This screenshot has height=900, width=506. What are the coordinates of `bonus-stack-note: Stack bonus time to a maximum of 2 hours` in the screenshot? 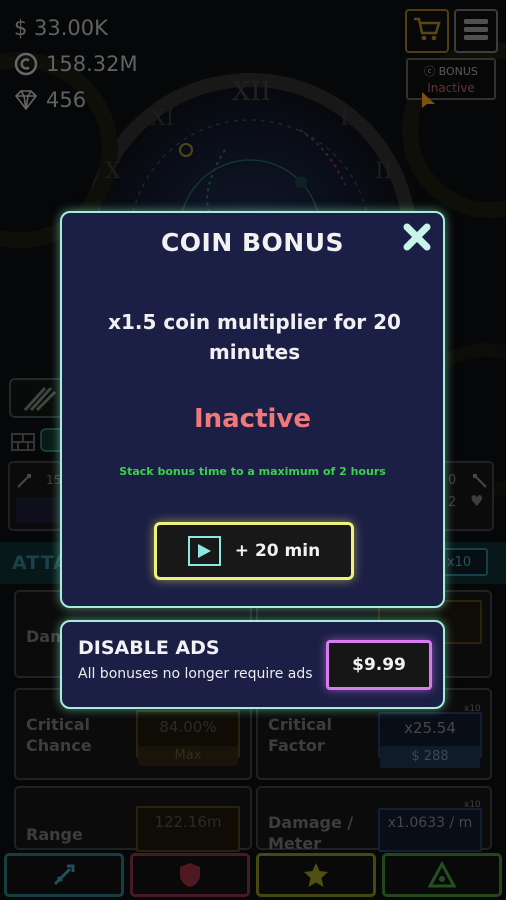 It's located at (252, 471).